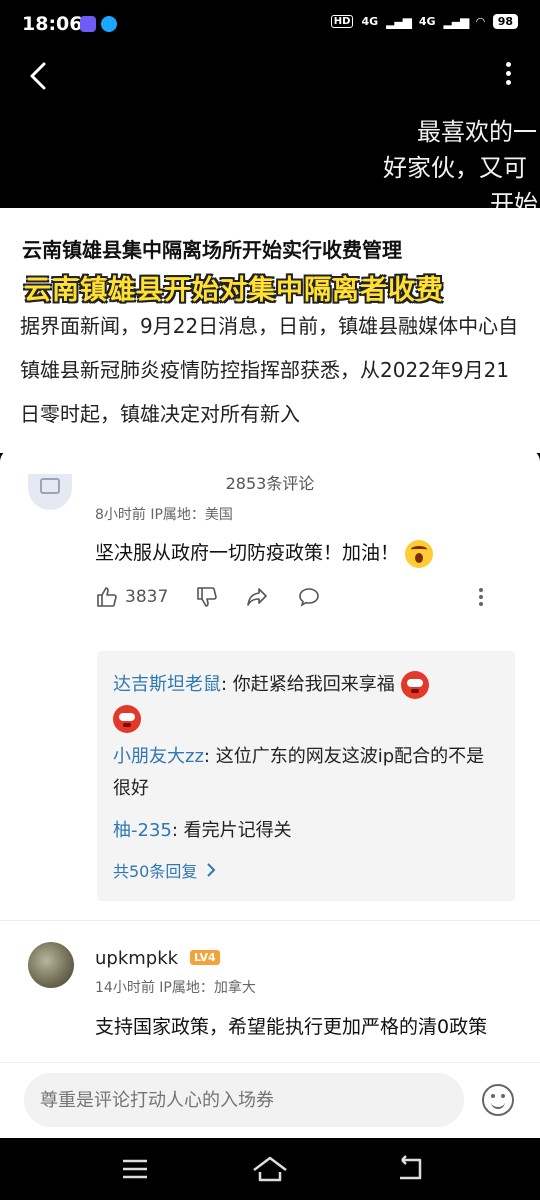 The width and height of the screenshot is (540, 1200). What do you see at coordinates (247, 553) in the screenshot?
I see `comment-text-content: 坚决服从政府一切防疫政策！加油！` at bounding box center [247, 553].